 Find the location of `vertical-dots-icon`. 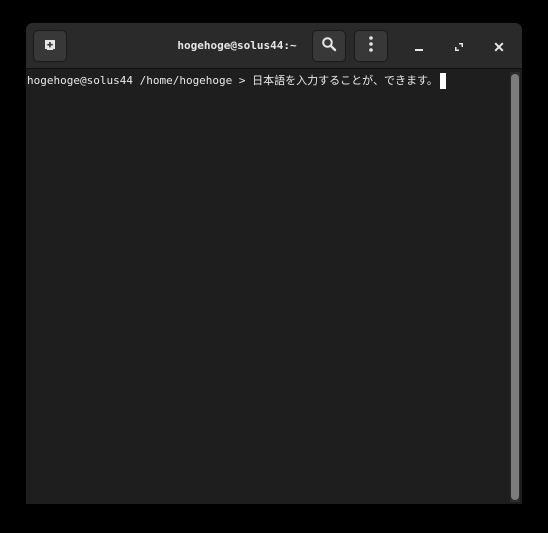

vertical-dots-icon is located at coordinates (371, 46).